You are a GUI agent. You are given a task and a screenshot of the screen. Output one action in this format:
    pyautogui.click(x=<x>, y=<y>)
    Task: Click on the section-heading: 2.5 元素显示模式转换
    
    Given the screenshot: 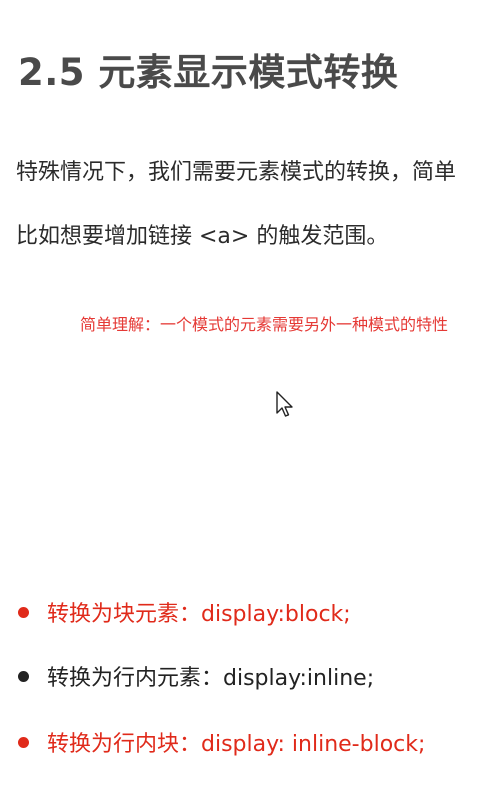 What is the action you would take?
    pyautogui.click(x=208, y=72)
    